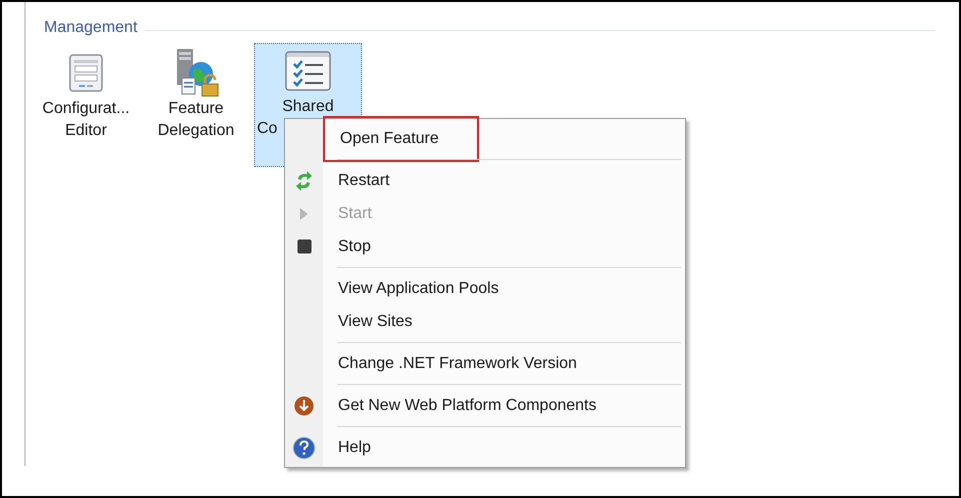 The image size is (961, 498). What do you see at coordinates (304, 213) in the screenshot?
I see `play-icon` at bounding box center [304, 213].